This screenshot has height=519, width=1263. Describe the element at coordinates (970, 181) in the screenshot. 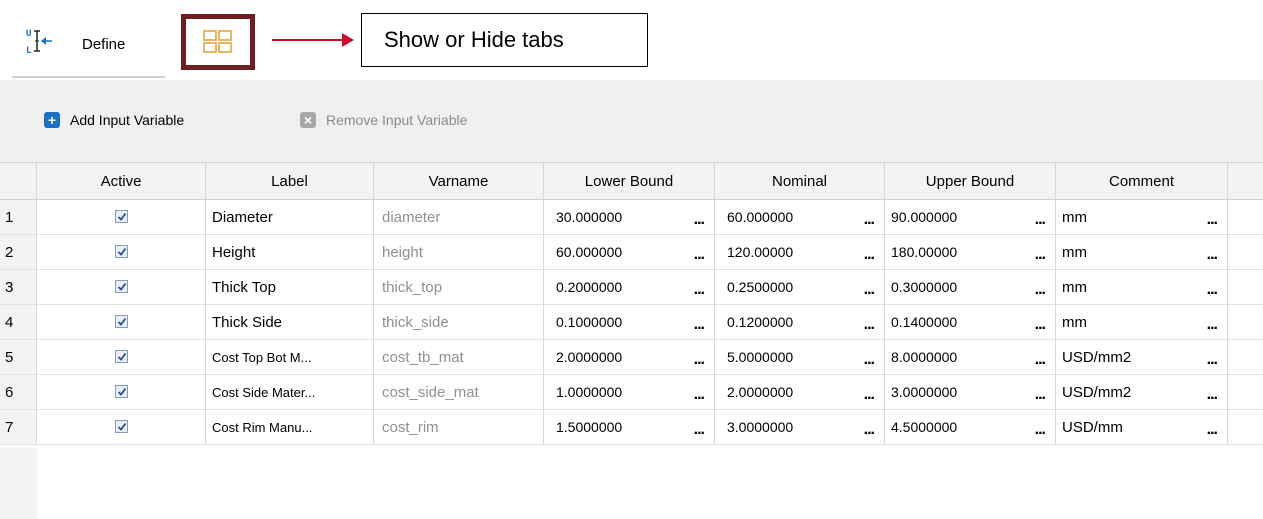

I see `header-upper-bound: Upper Bound` at that location.